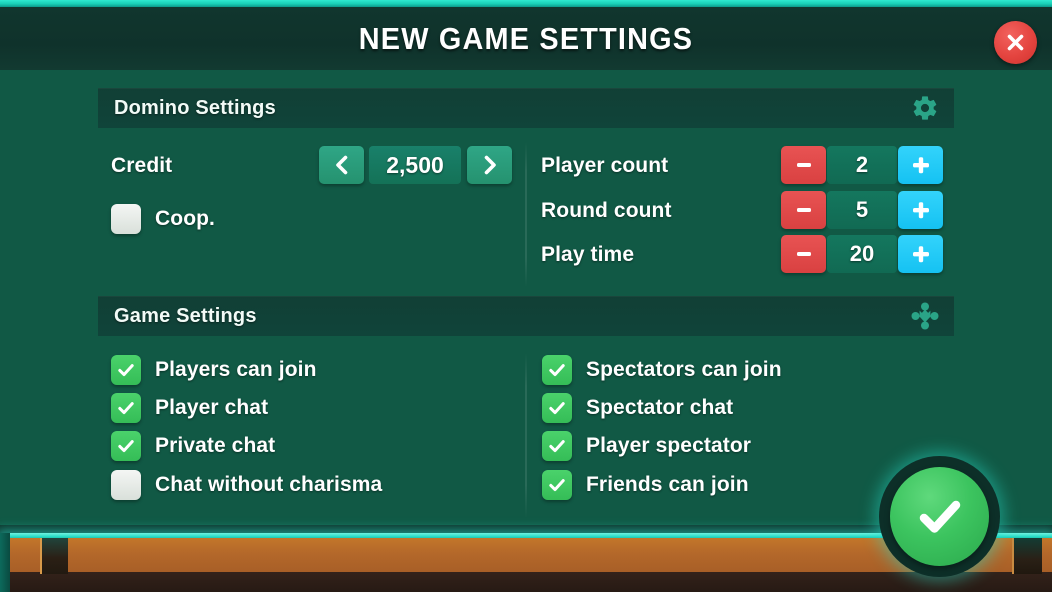 The height and width of the screenshot is (592, 1052). Describe the element at coordinates (669, 445) in the screenshot. I see `player-spectator-label: Player spectator` at that location.